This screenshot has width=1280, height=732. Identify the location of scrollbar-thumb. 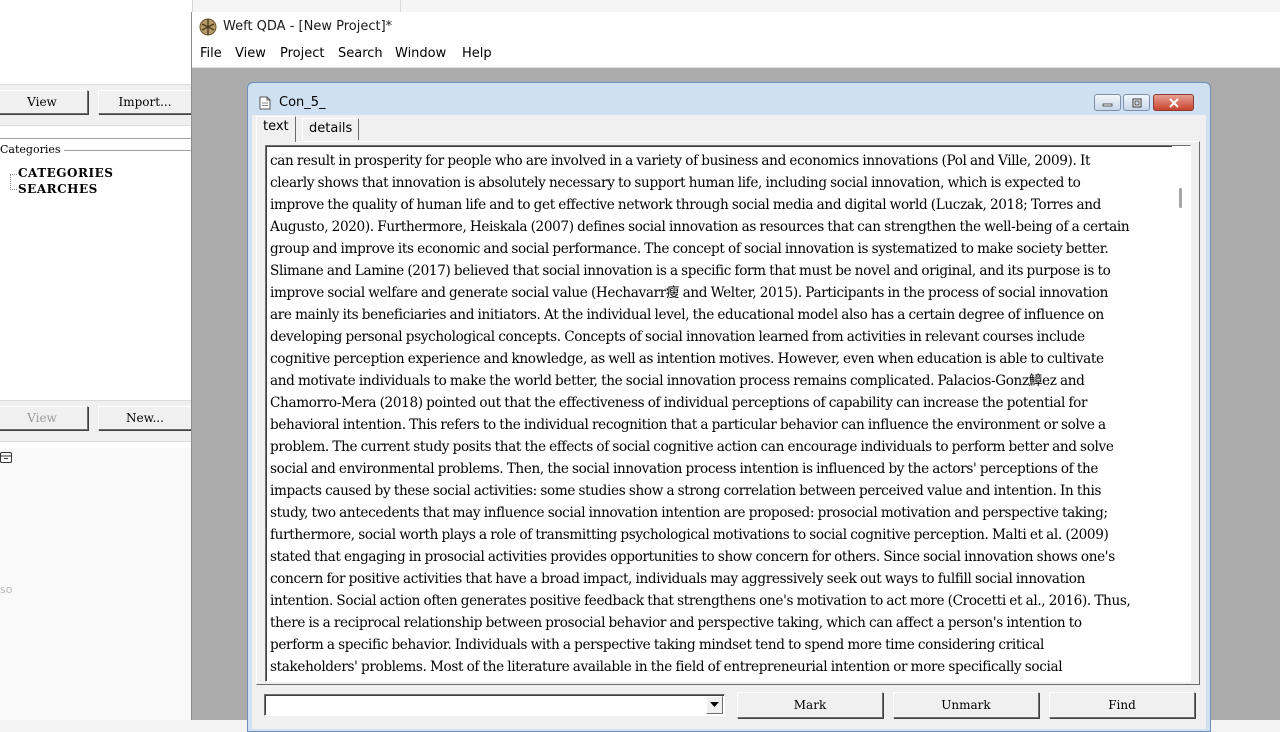
(1180, 198).